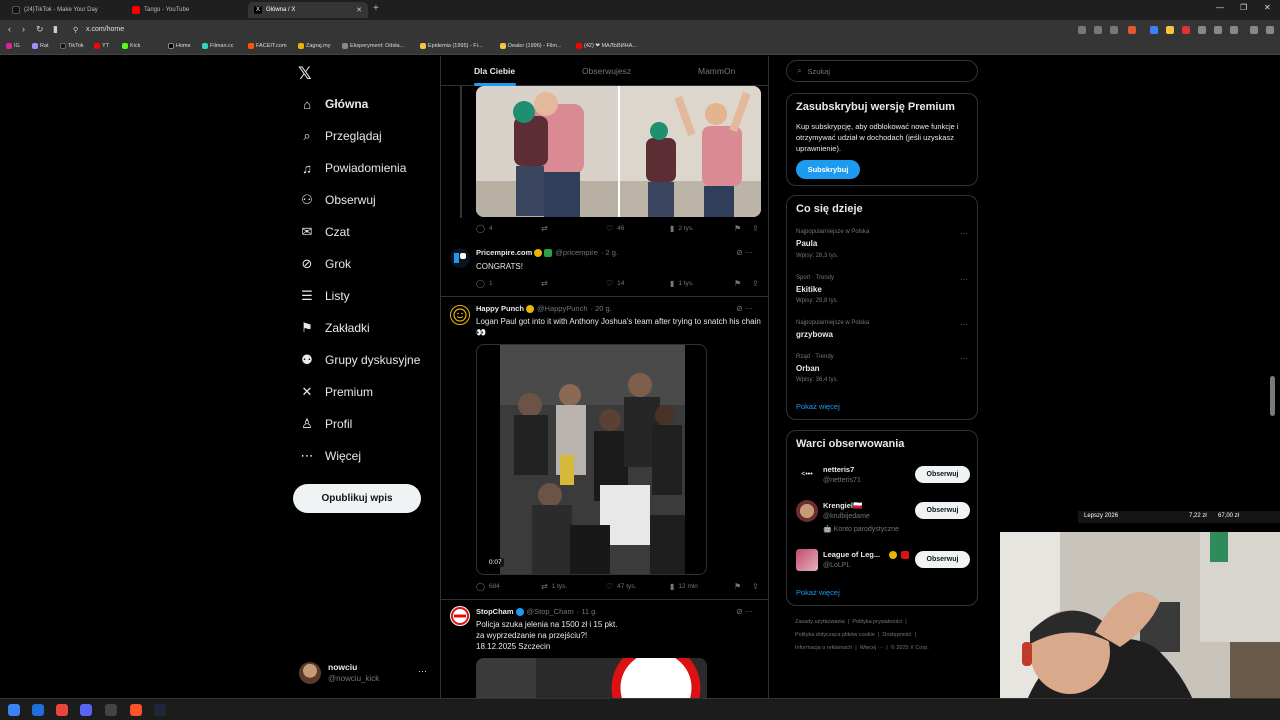 The image size is (1280, 720). What do you see at coordinates (105, 29) in the screenshot?
I see `url-field: x.com/home` at bounding box center [105, 29].